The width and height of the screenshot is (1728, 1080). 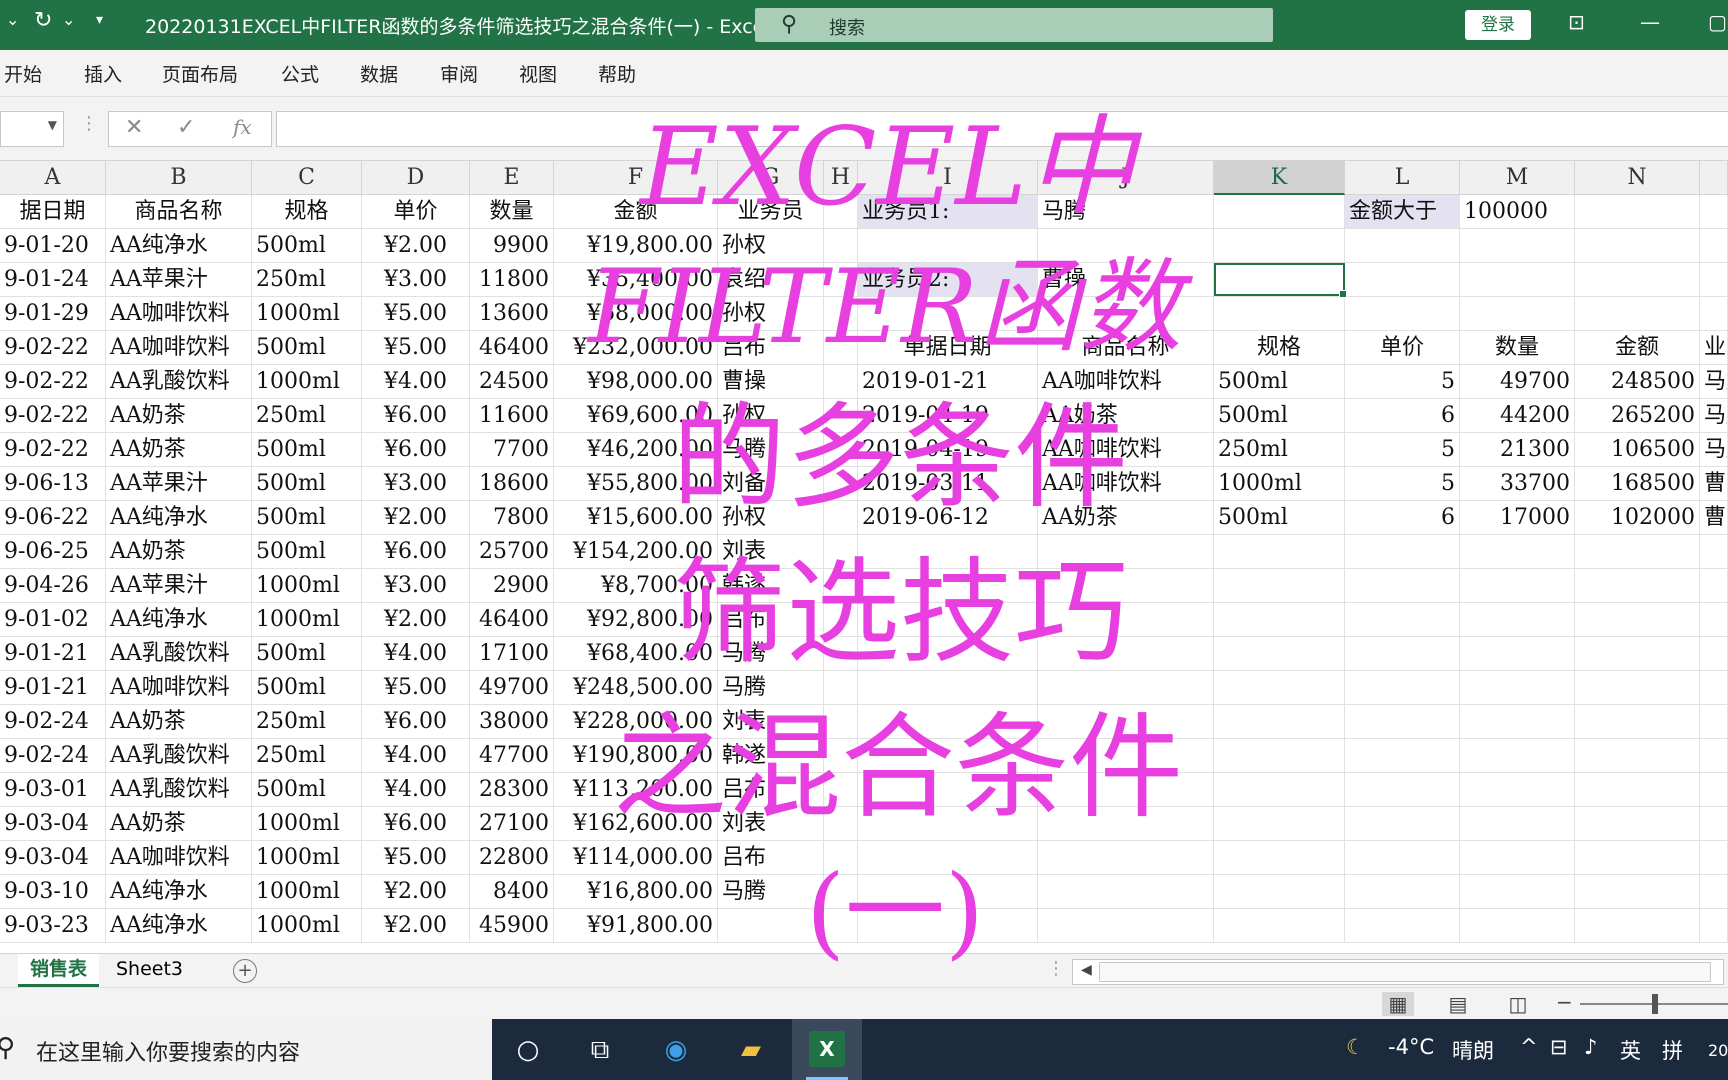 I want to click on source-data-cell: 27100, so click(x=512, y=824).